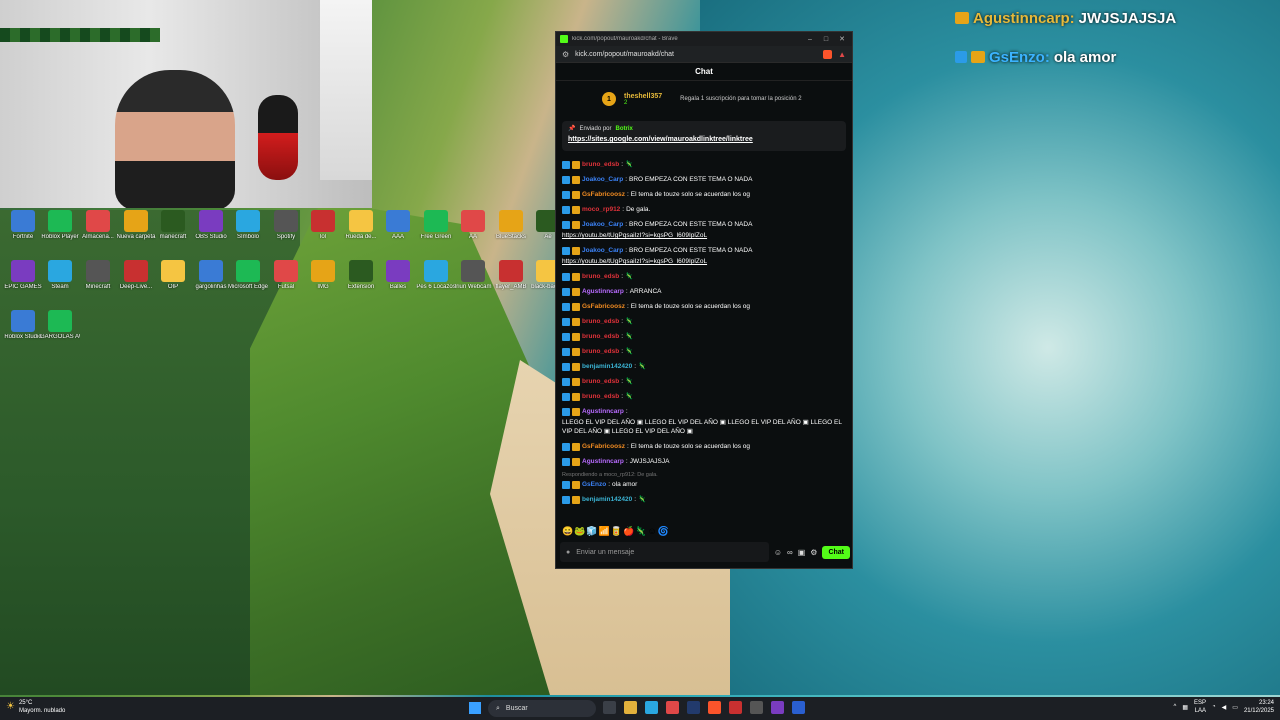 This screenshot has width=1280, height=720. What do you see at coordinates (664, 552) in the screenshot?
I see `chat-input: ● Enviar un mensaje` at bounding box center [664, 552].